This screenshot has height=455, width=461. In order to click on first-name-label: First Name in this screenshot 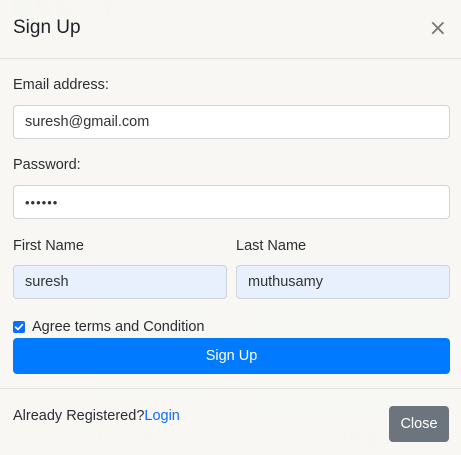, I will do `click(48, 246)`.